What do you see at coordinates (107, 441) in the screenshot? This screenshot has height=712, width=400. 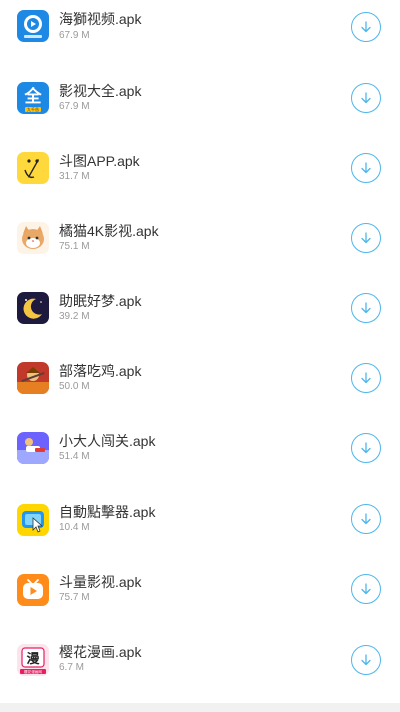 I see `app-name: 小大人闯关.apk` at bounding box center [107, 441].